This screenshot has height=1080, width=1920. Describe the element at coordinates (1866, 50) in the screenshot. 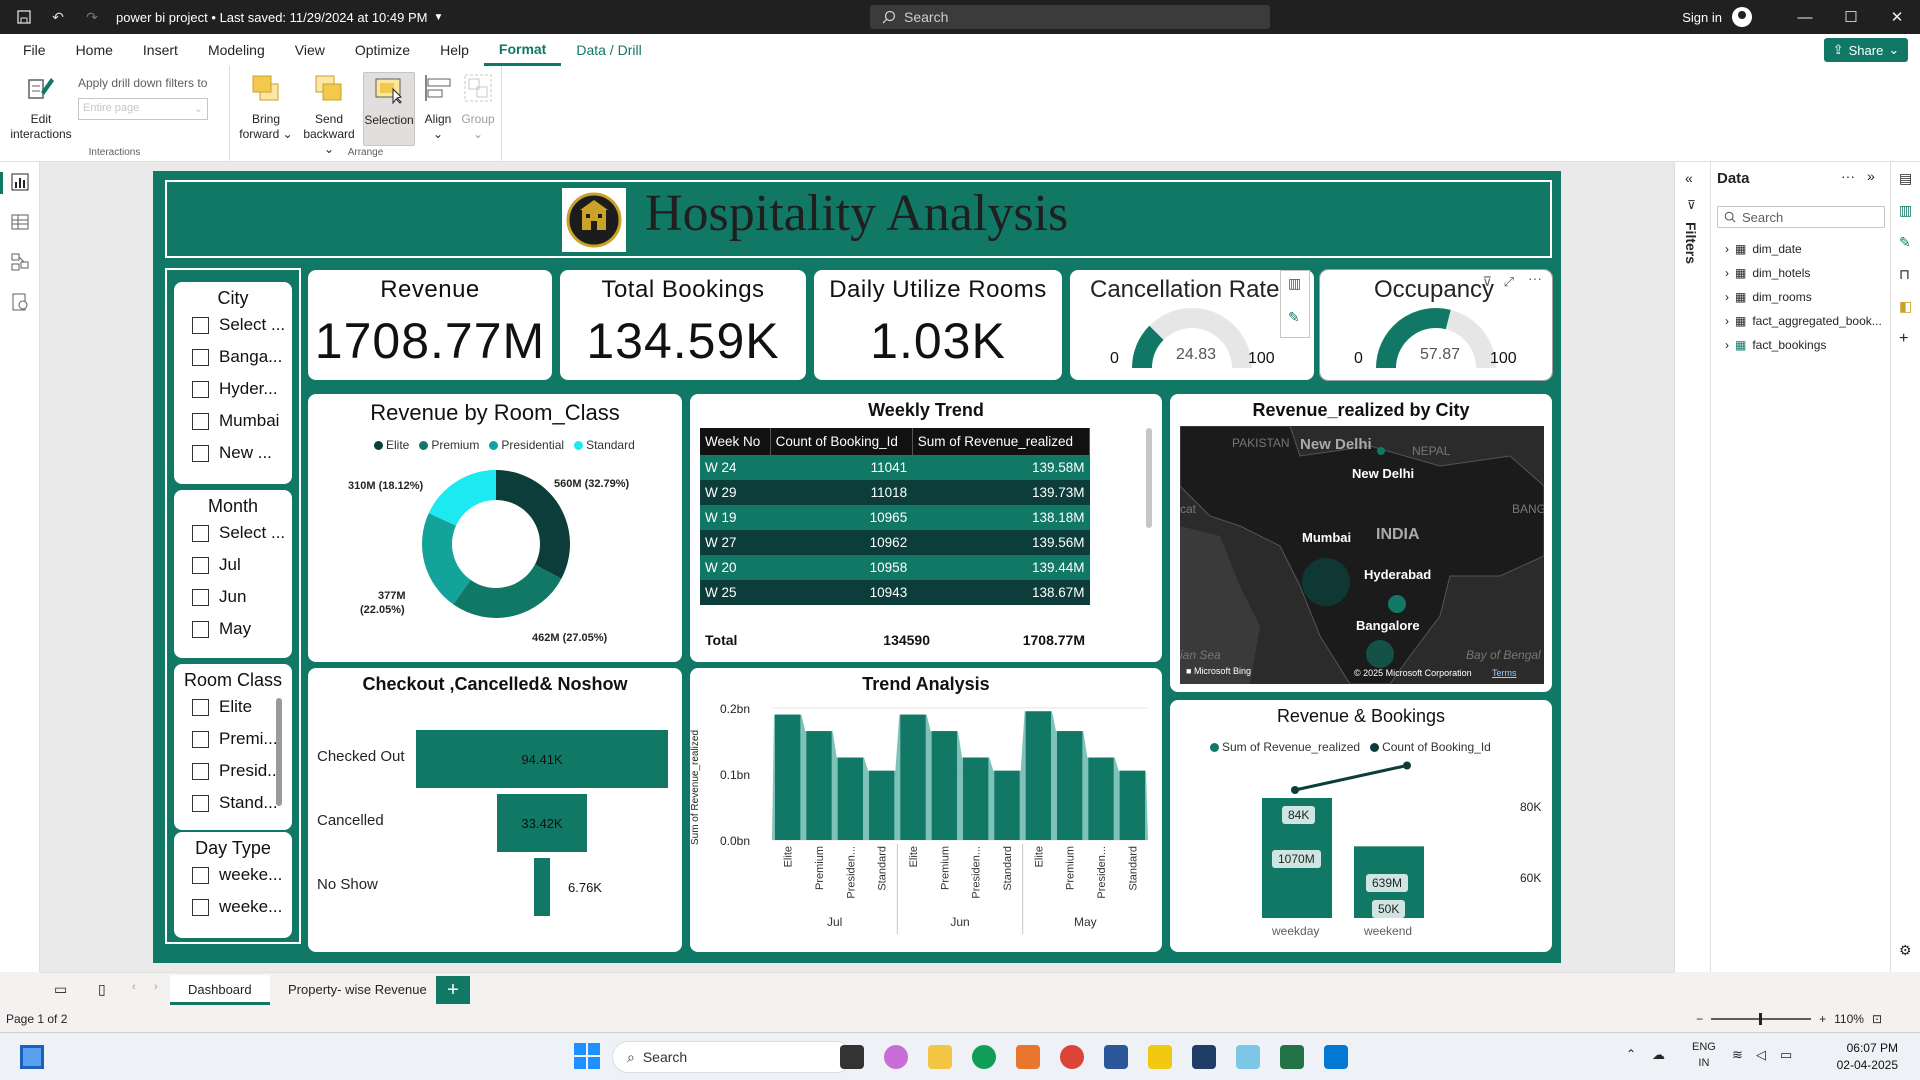

I see `share-button: ⇪ Share ⌄` at that location.